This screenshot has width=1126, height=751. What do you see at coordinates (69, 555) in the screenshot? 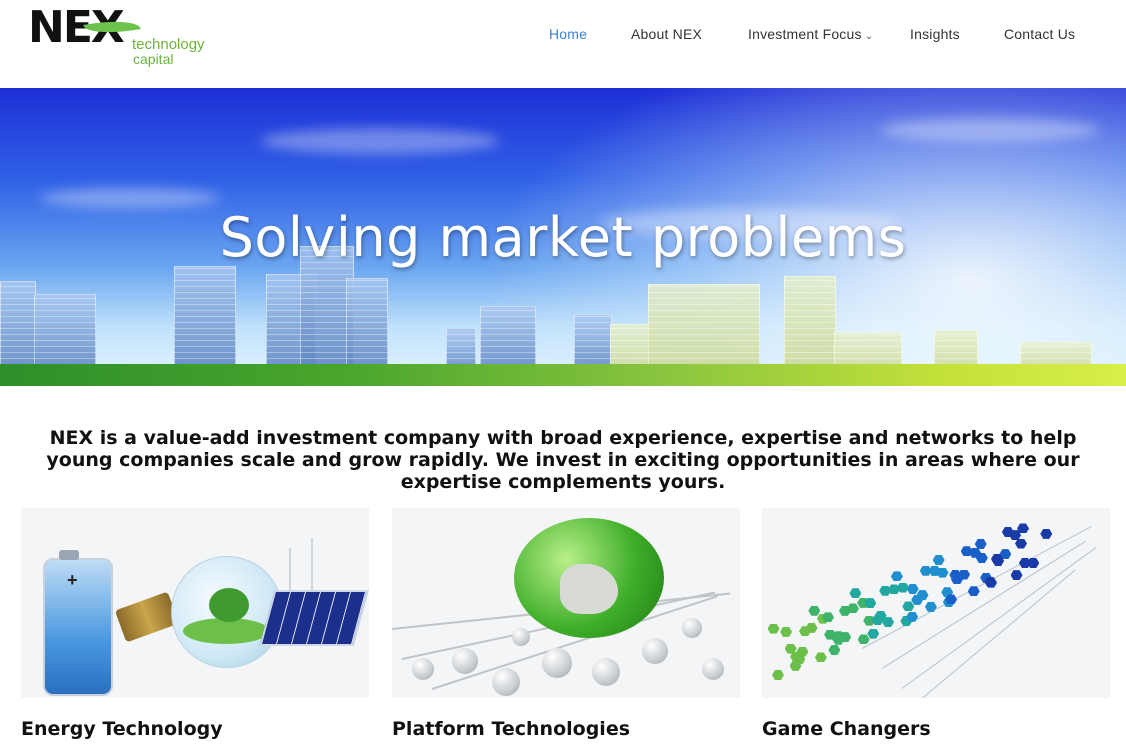
I see `battery-cap` at bounding box center [69, 555].